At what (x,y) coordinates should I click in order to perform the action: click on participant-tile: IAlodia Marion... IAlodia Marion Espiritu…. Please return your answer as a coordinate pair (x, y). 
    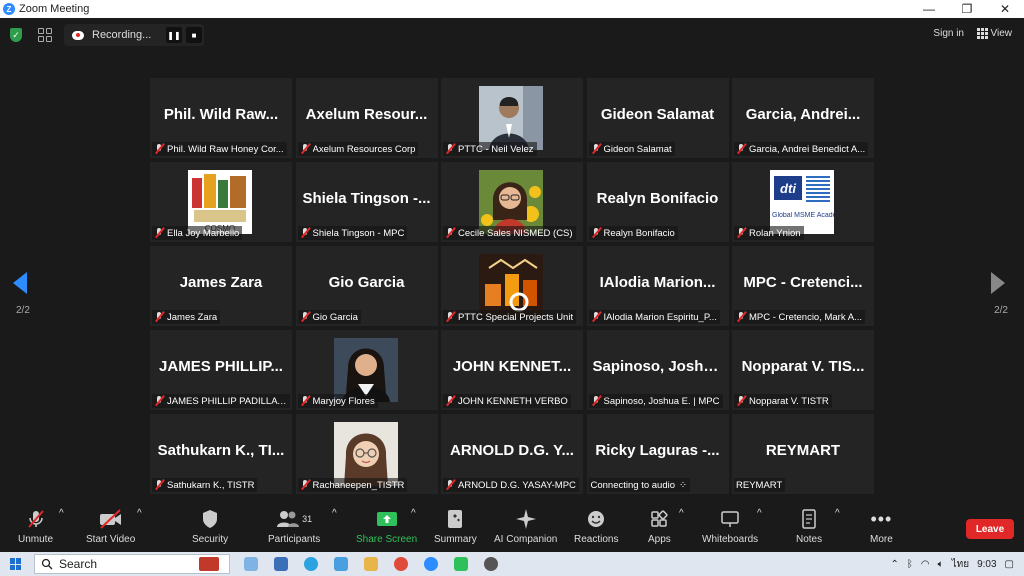
    Looking at the image, I should click on (657, 286).